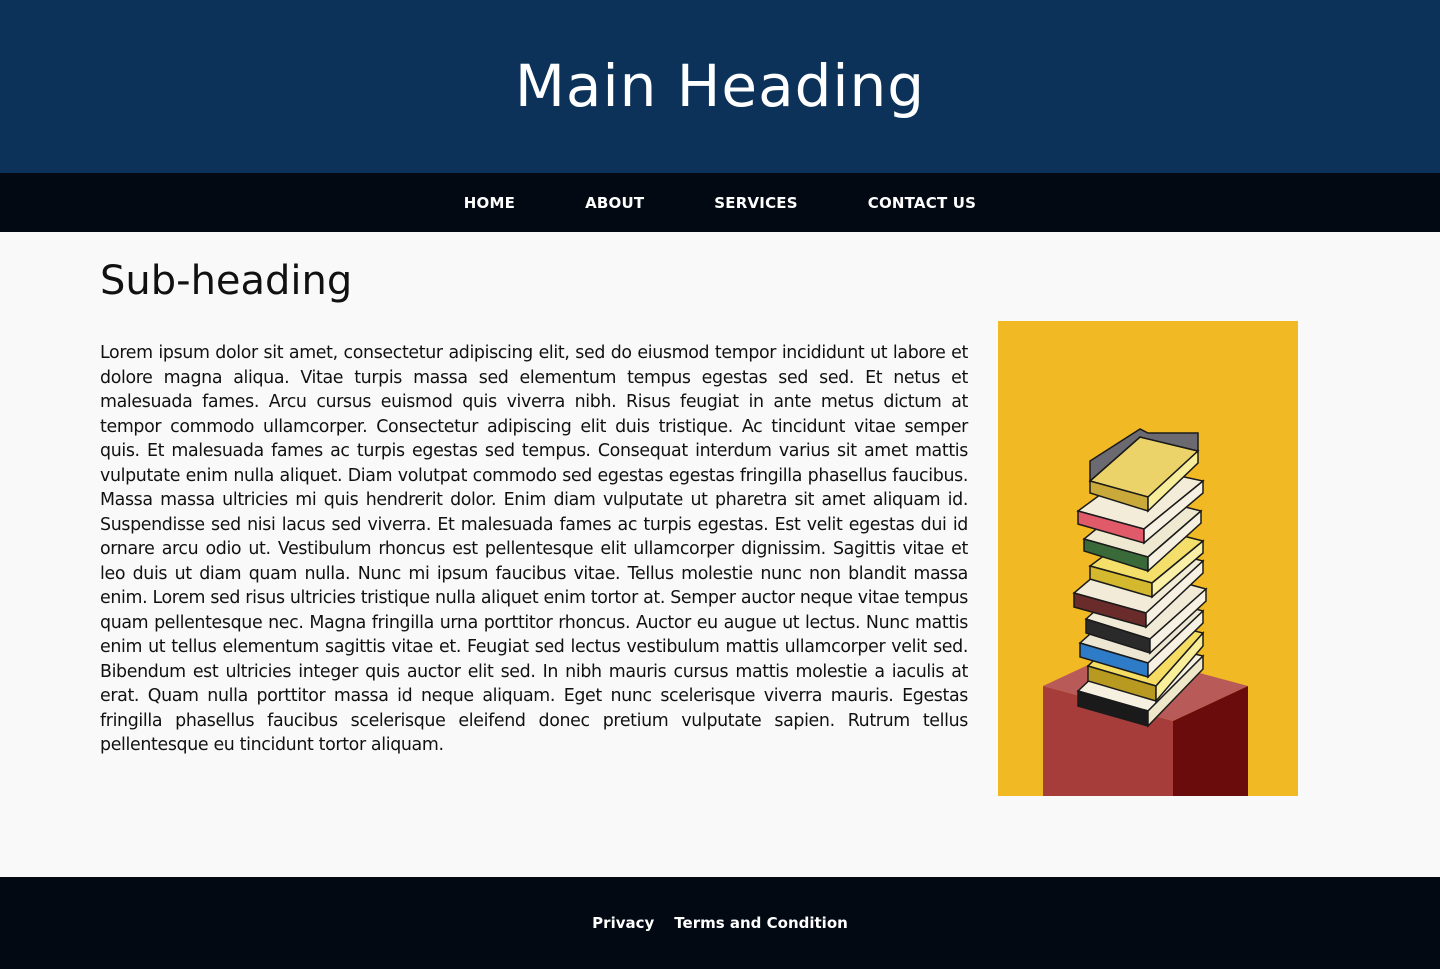 This screenshot has width=1440, height=969. Describe the element at coordinates (1145, 612) in the screenshot. I see `books-stack-illustration` at that location.